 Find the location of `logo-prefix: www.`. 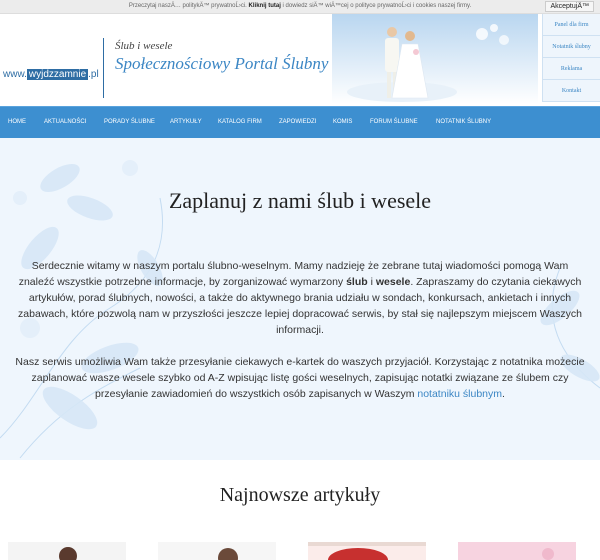

logo-prefix: www. is located at coordinates (15, 74).